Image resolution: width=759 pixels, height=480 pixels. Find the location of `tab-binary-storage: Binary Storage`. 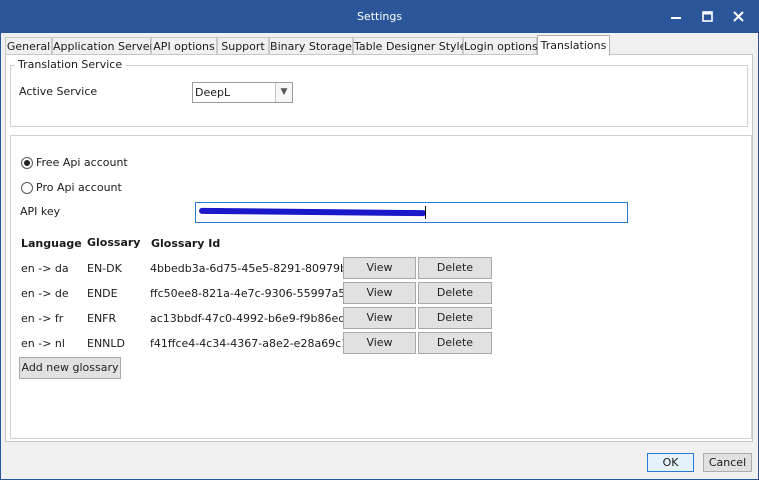

tab-binary-storage: Binary Storage is located at coordinates (311, 45).